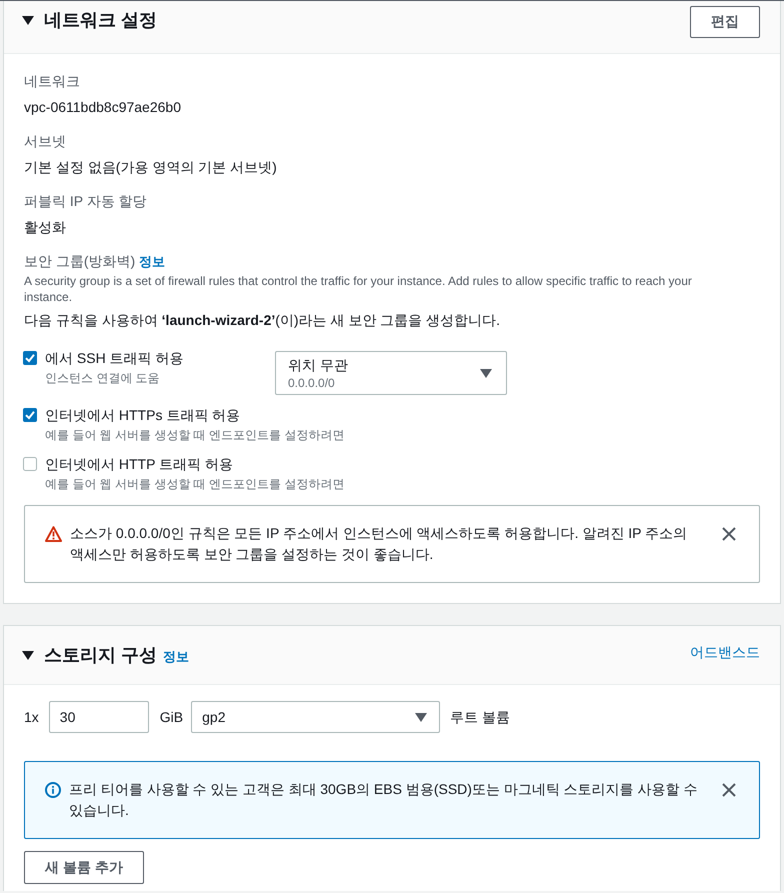  I want to click on info-icon, so click(53, 790).